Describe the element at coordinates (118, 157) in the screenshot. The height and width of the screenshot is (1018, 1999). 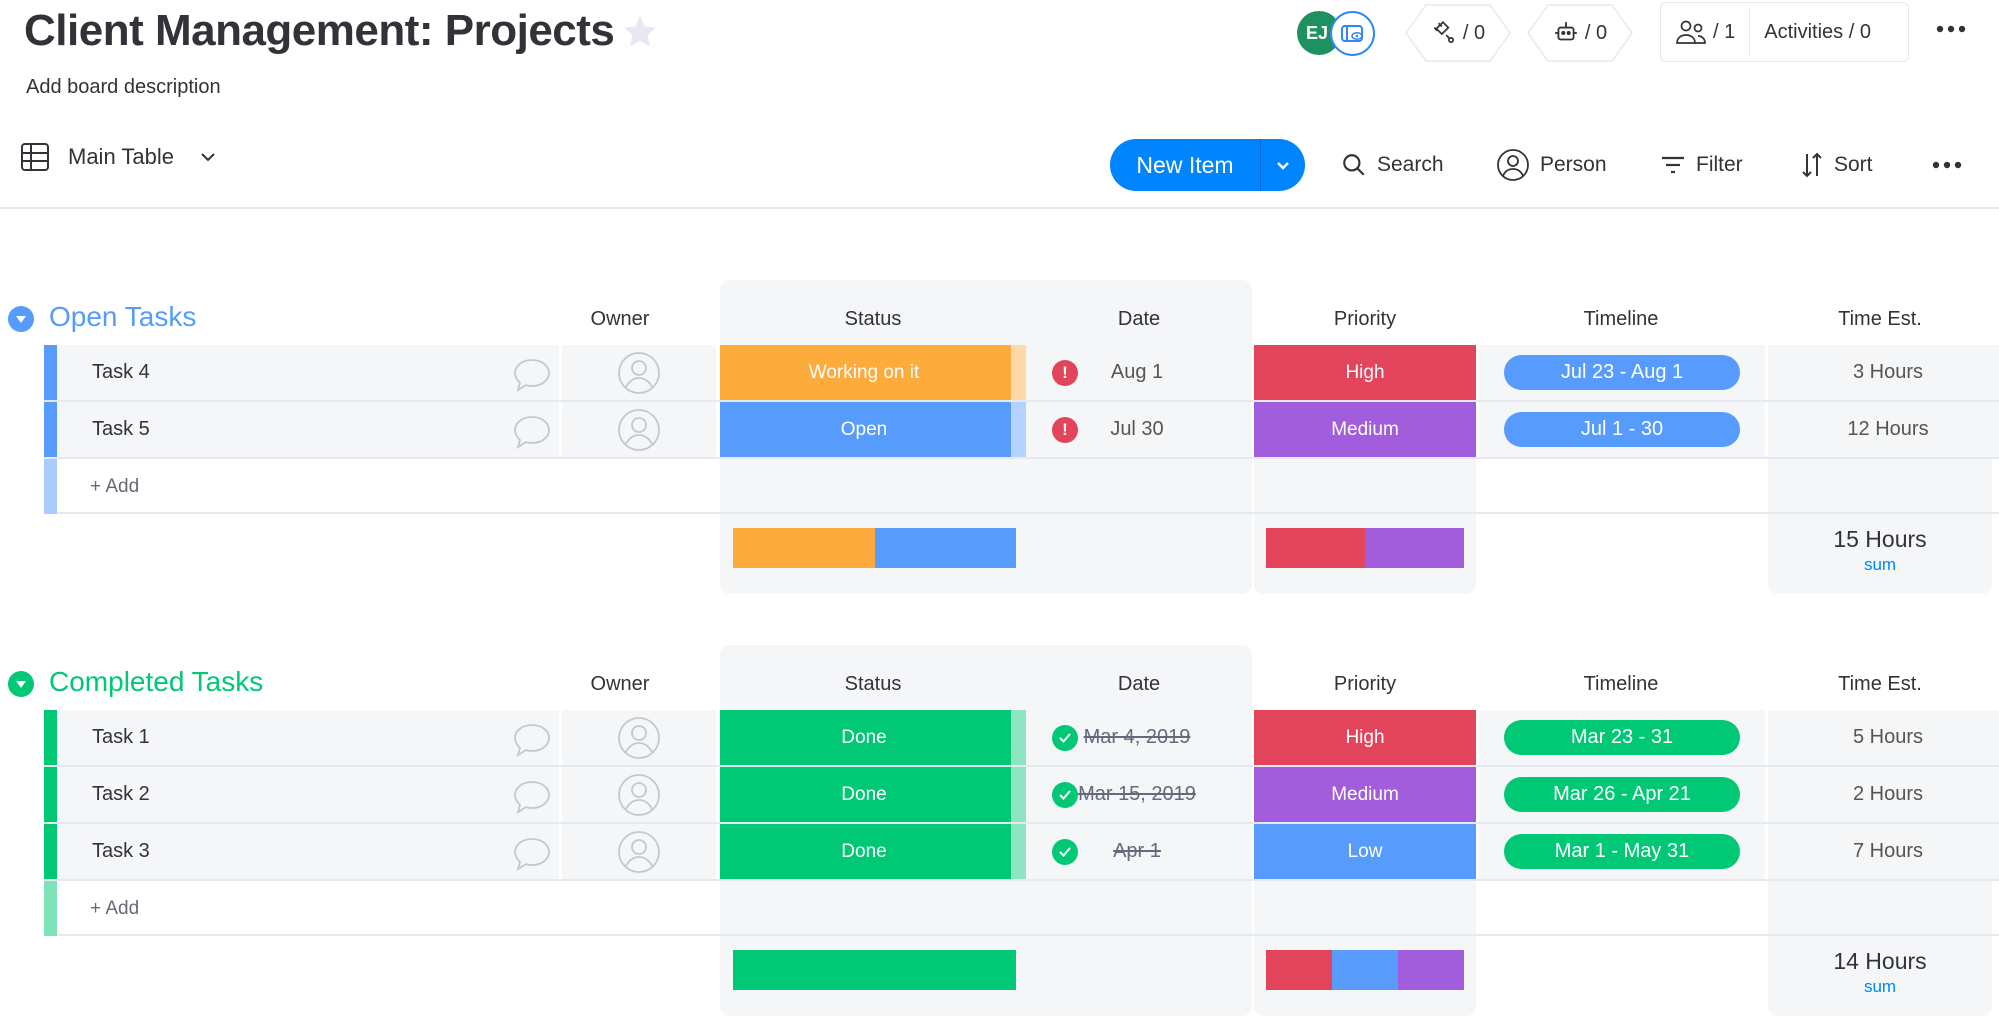
I see `view-tab-main-table: Main Table` at that location.